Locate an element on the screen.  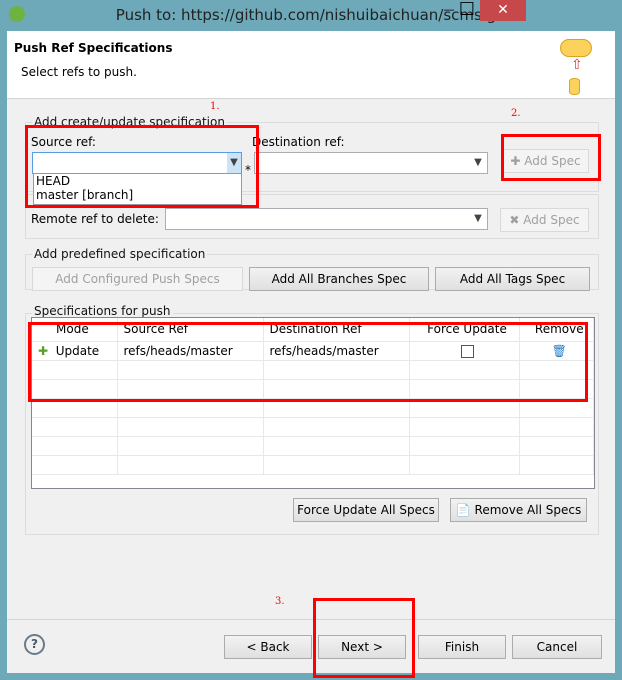
annotation-2: 2. is located at coordinates (516, 113).